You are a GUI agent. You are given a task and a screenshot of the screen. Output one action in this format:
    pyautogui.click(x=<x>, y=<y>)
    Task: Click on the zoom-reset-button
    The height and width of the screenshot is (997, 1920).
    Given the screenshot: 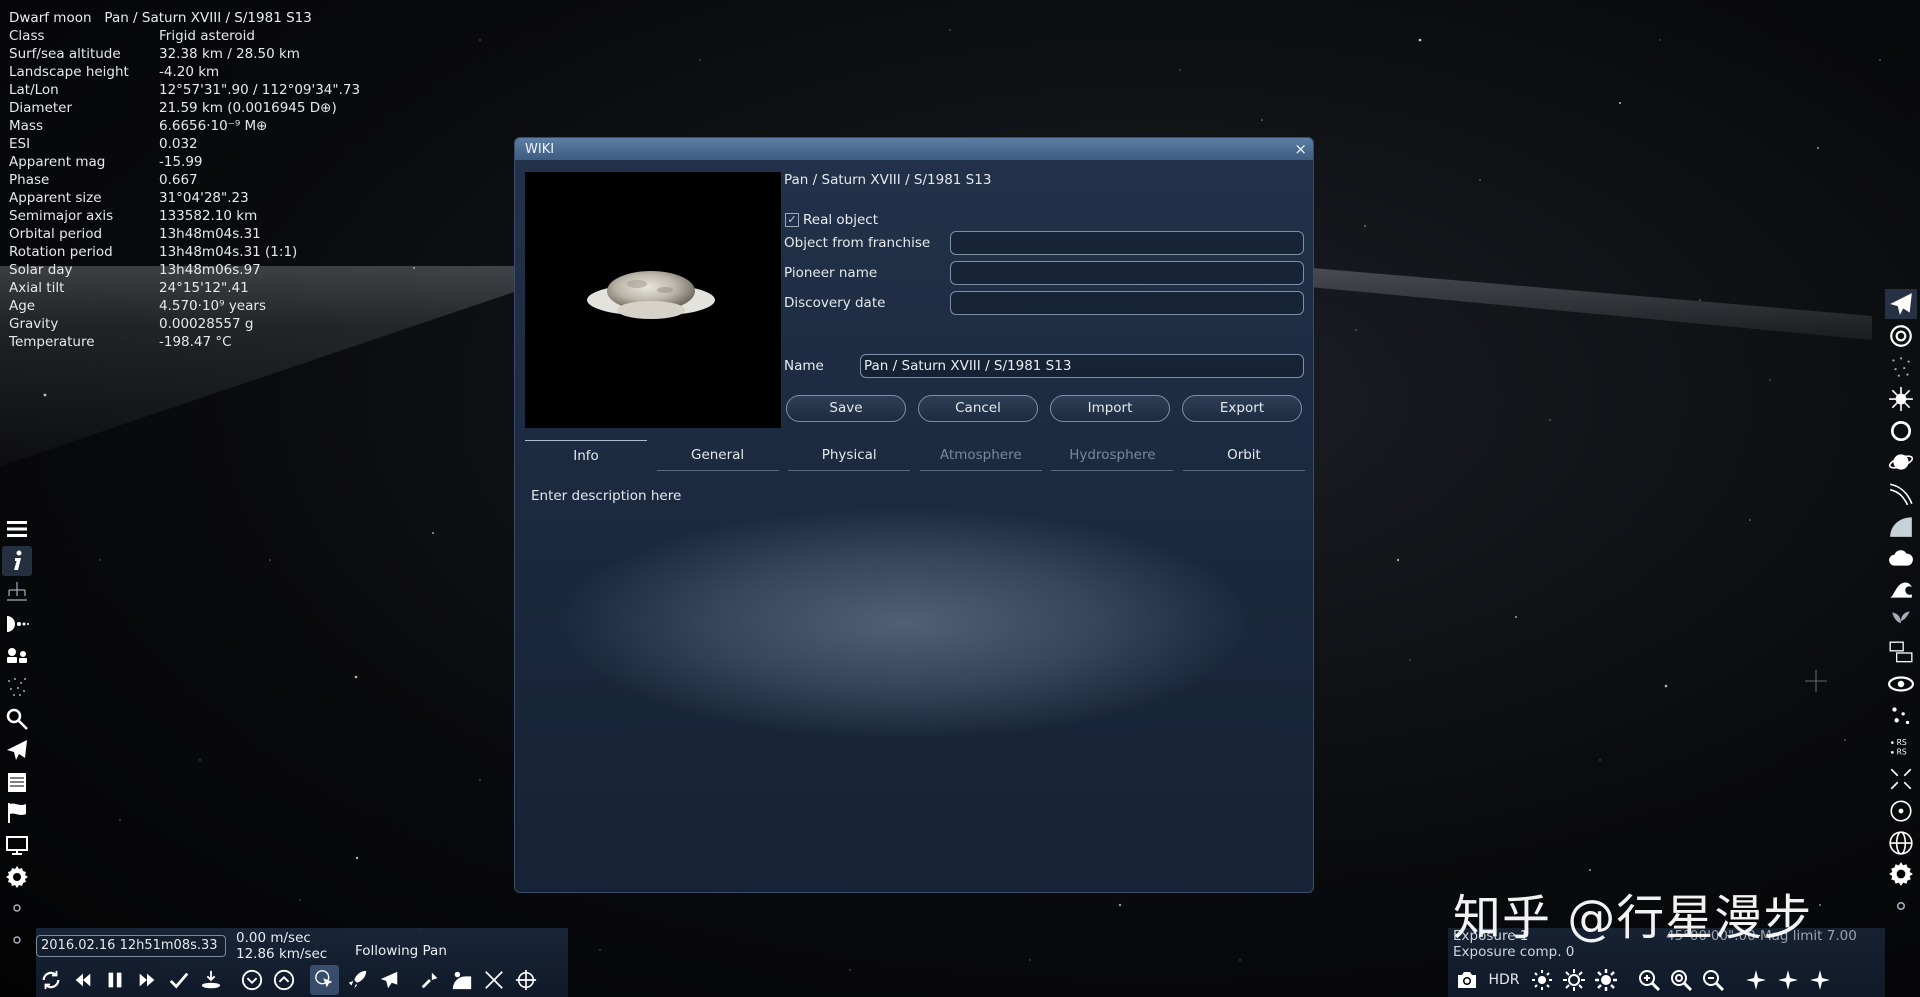 What is the action you would take?
    pyautogui.click(x=1680, y=980)
    